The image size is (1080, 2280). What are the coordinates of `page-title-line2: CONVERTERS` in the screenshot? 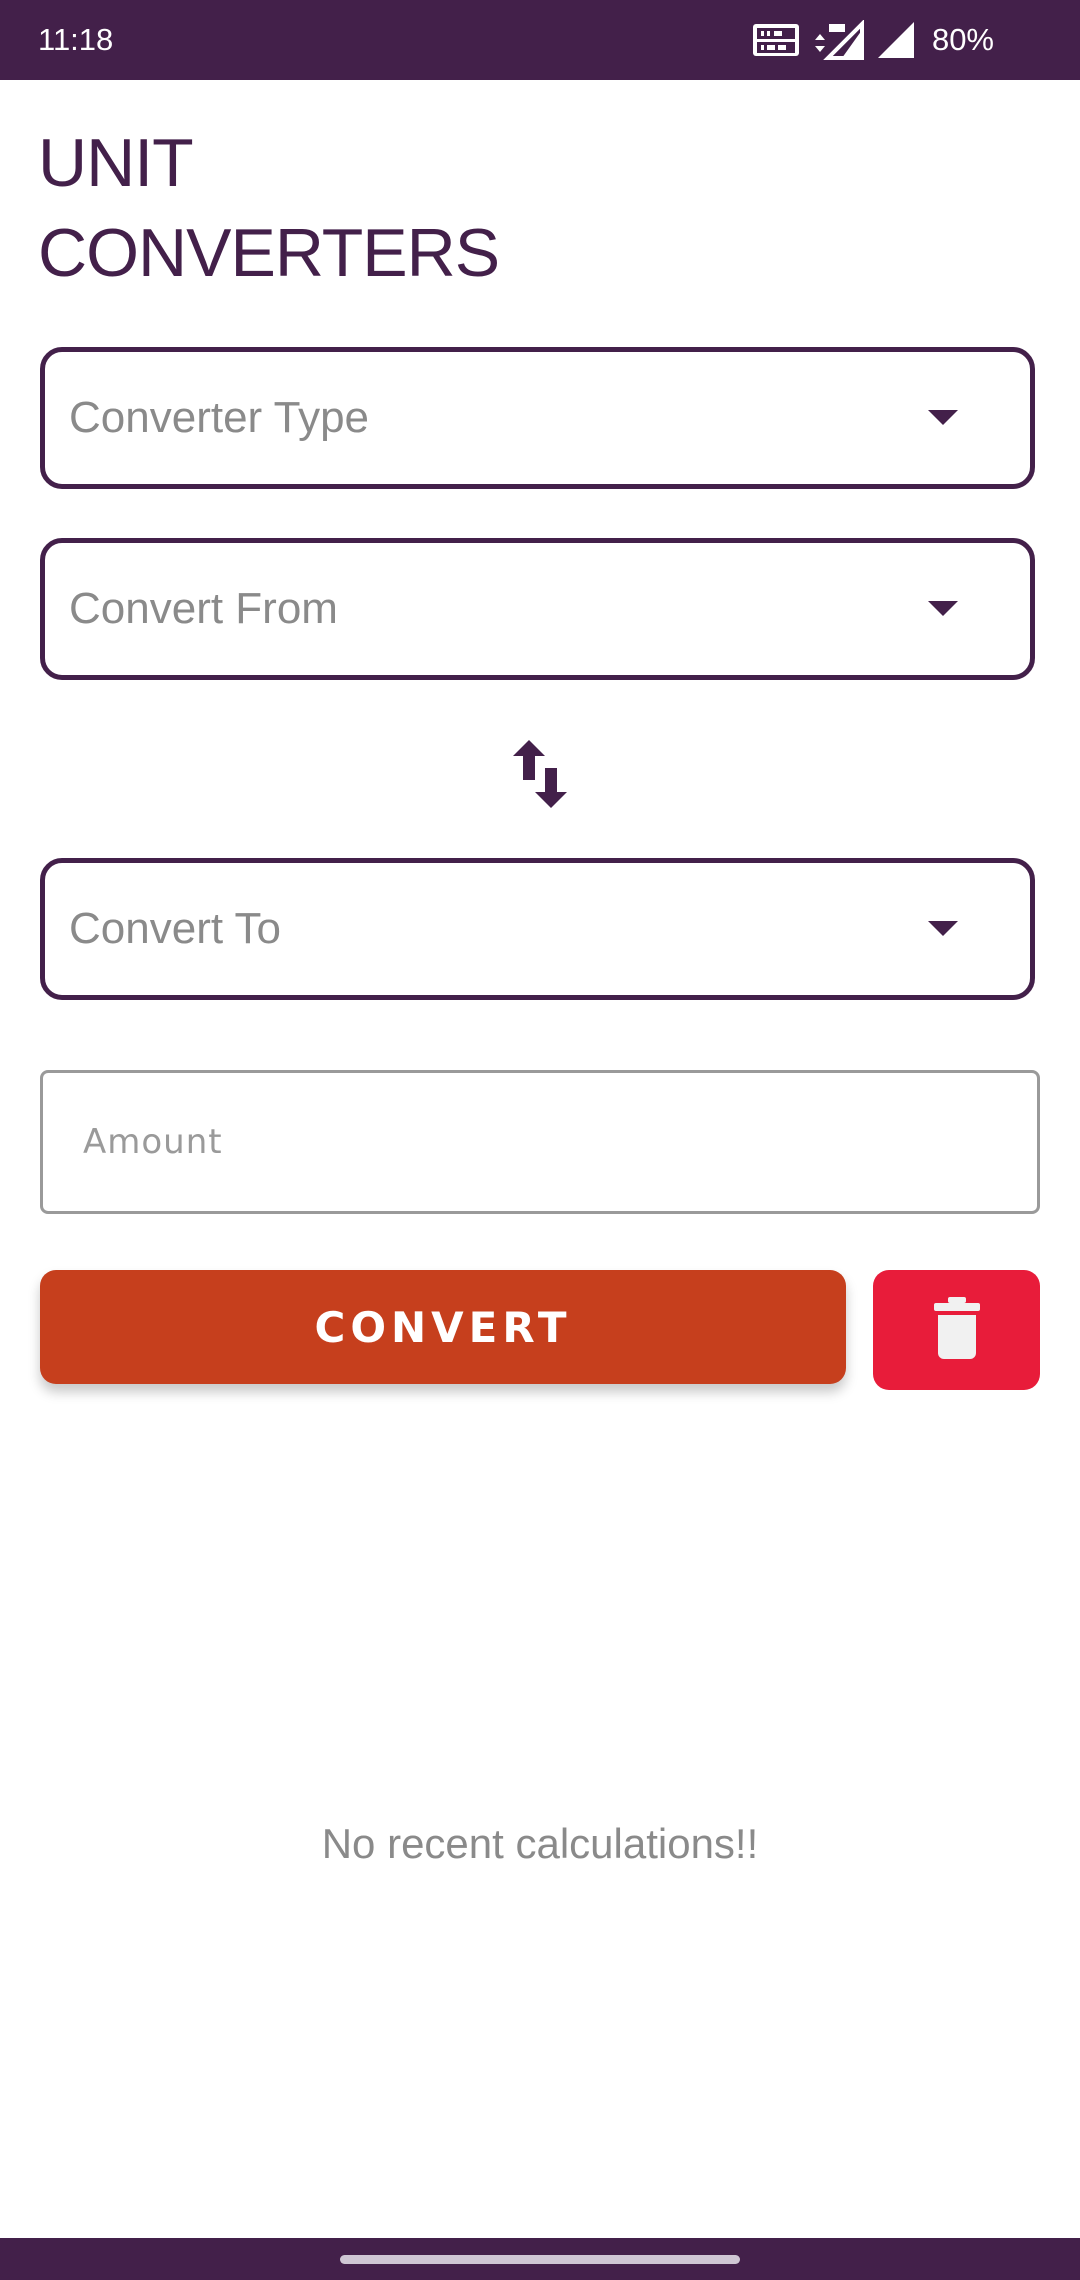 It's located at (269, 253).